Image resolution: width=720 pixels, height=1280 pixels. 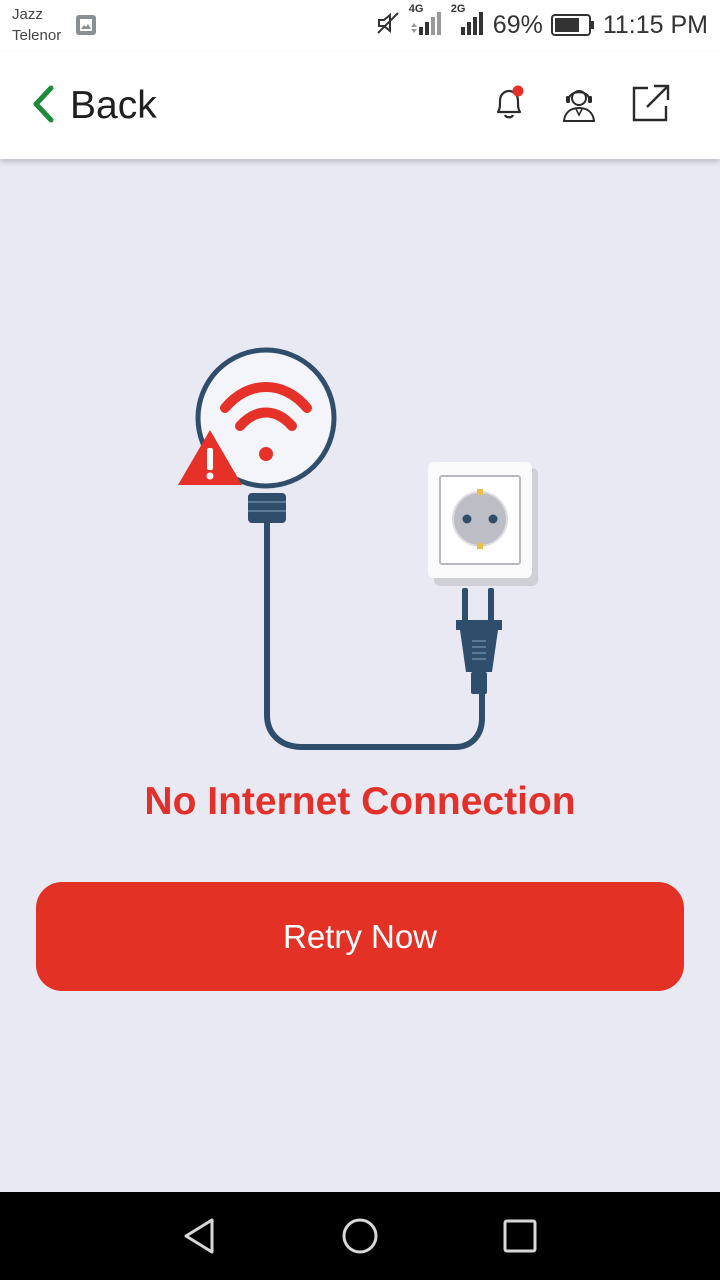 I want to click on power-socket-icon, so click(x=483, y=524).